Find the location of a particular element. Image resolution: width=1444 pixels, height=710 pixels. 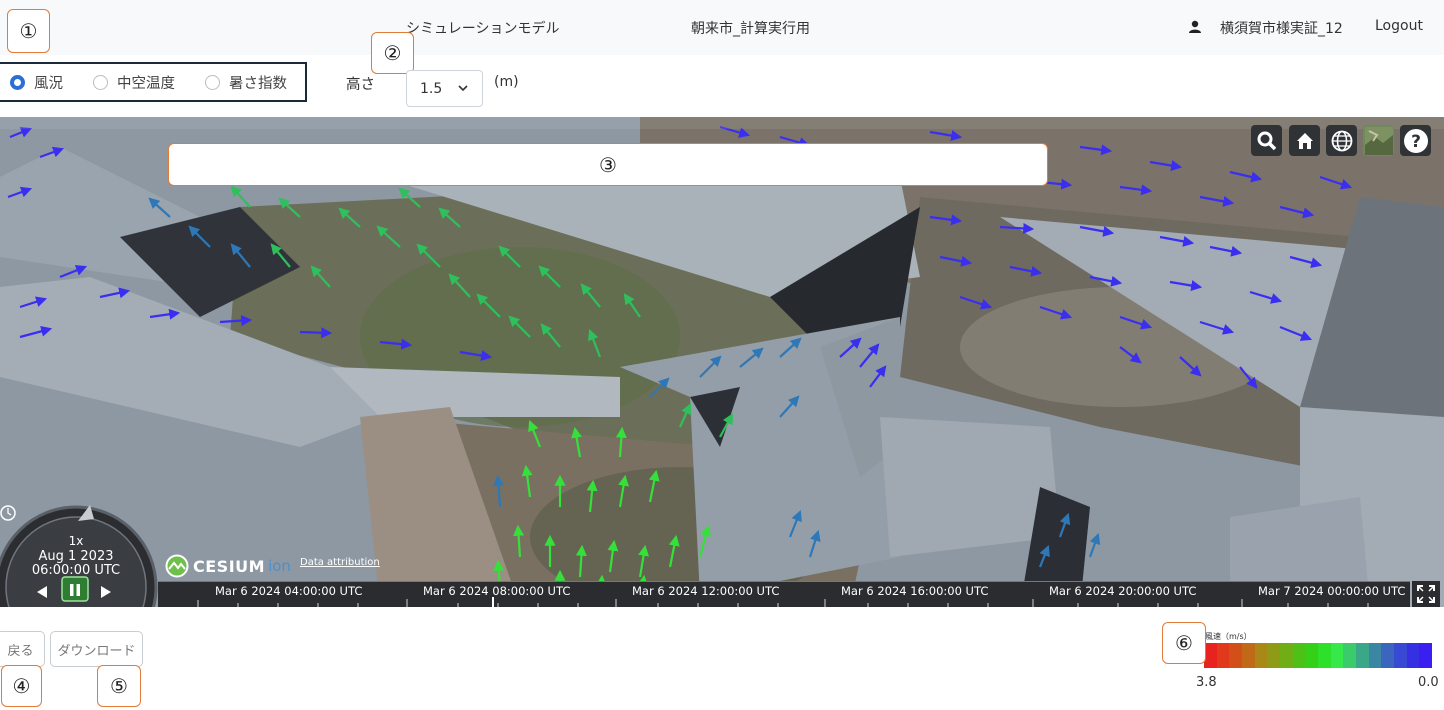

ion-wordmark: ion is located at coordinates (279, 566).